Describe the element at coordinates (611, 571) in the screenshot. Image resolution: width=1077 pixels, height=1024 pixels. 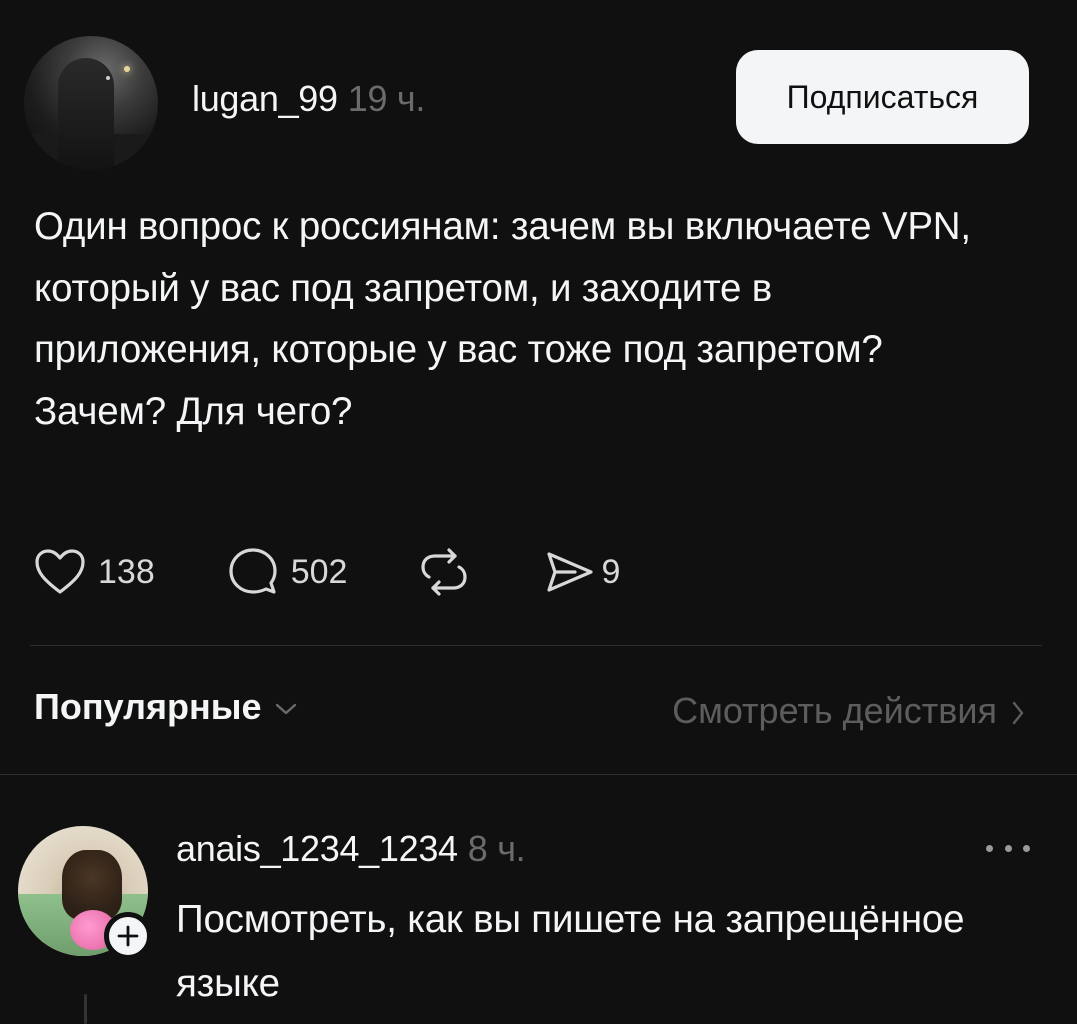
I see `share-count: 9` at that location.